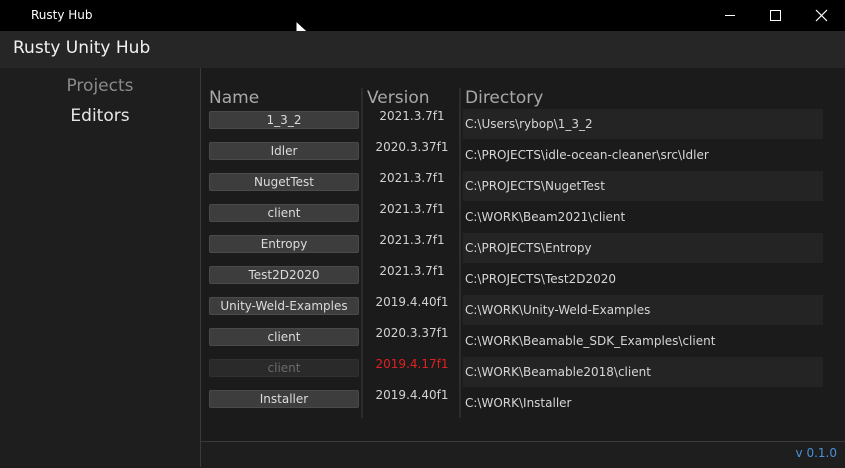 Image resolution: width=845 pixels, height=468 pixels. What do you see at coordinates (422, 15) in the screenshot?
I see `window-titlebar: Rusty Hub` at bounding box center [422, 15].